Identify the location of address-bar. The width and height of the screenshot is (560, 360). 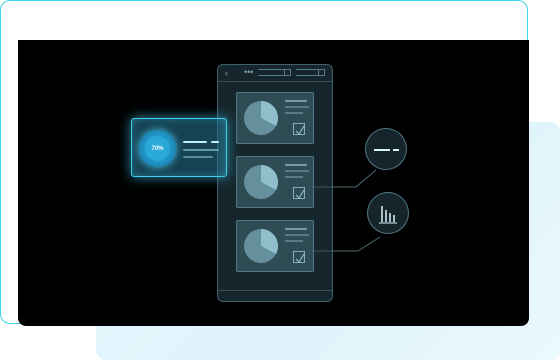
(271, 72).